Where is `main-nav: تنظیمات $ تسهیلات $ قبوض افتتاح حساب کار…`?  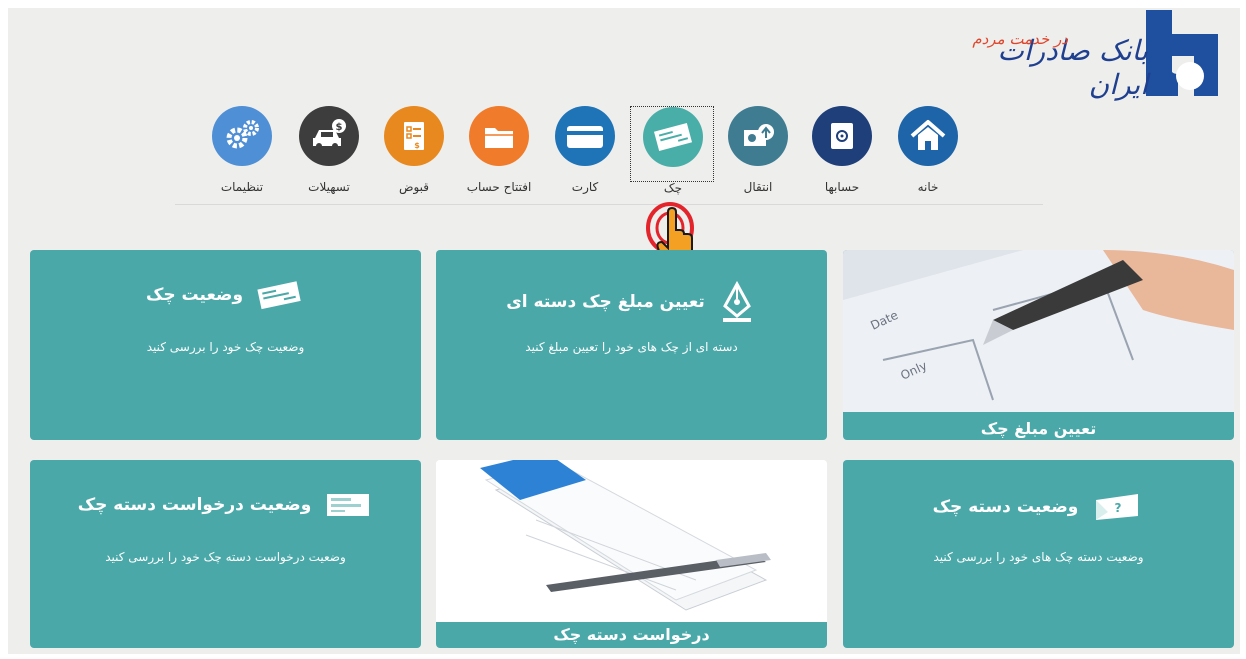 main-nav: تنظیمات $ تسهیلات $ قبوض افتتاح حساب کار… is located at coordinates (584, 150).